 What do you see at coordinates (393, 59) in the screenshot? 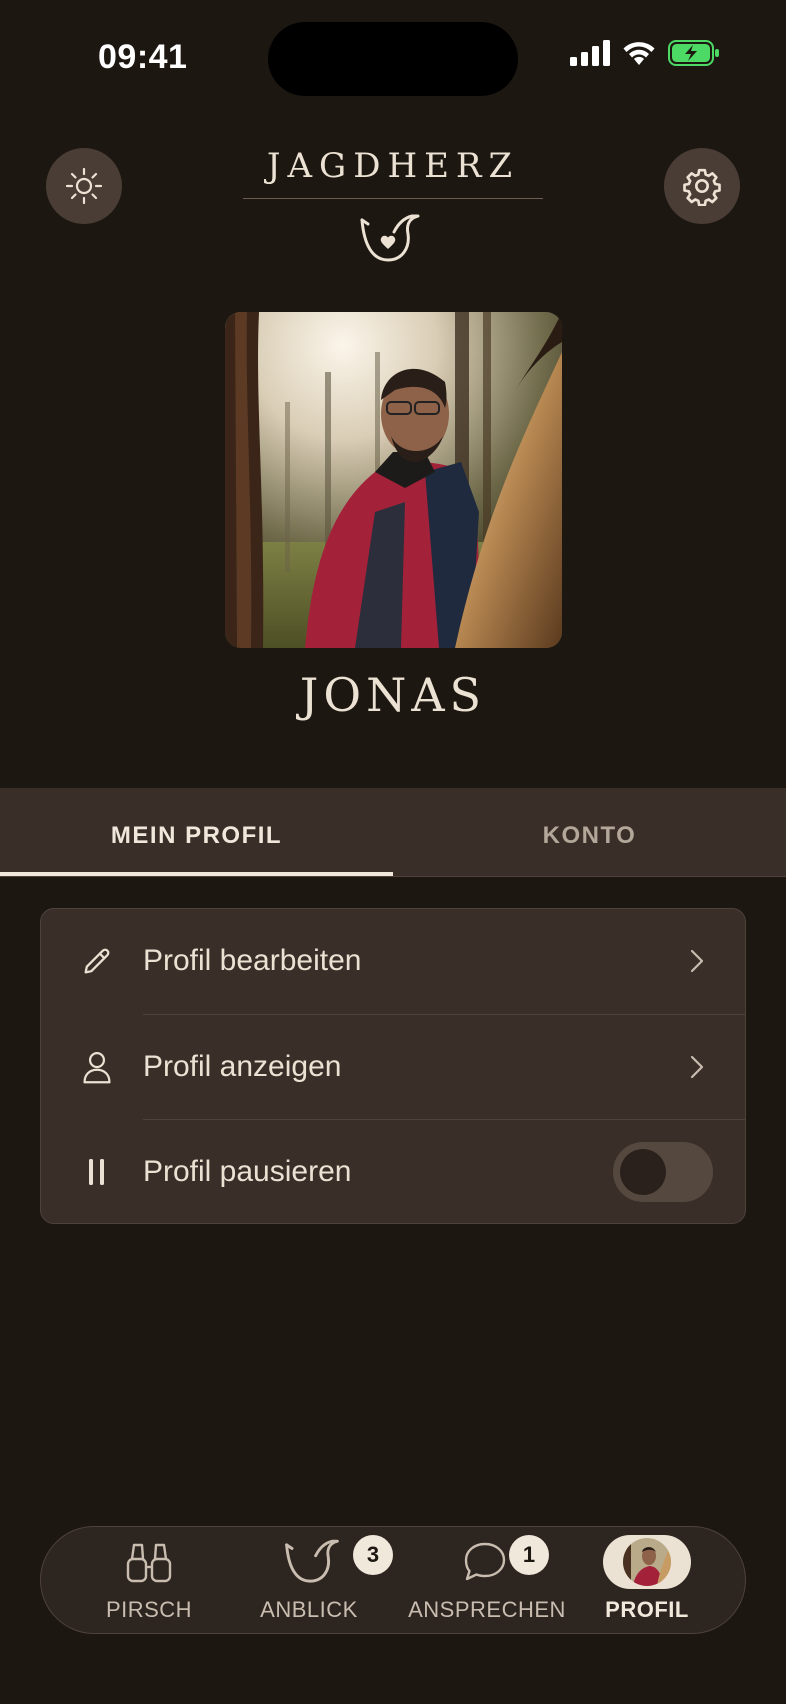
I see `dynamic-island` at bounding box center [393, 59].